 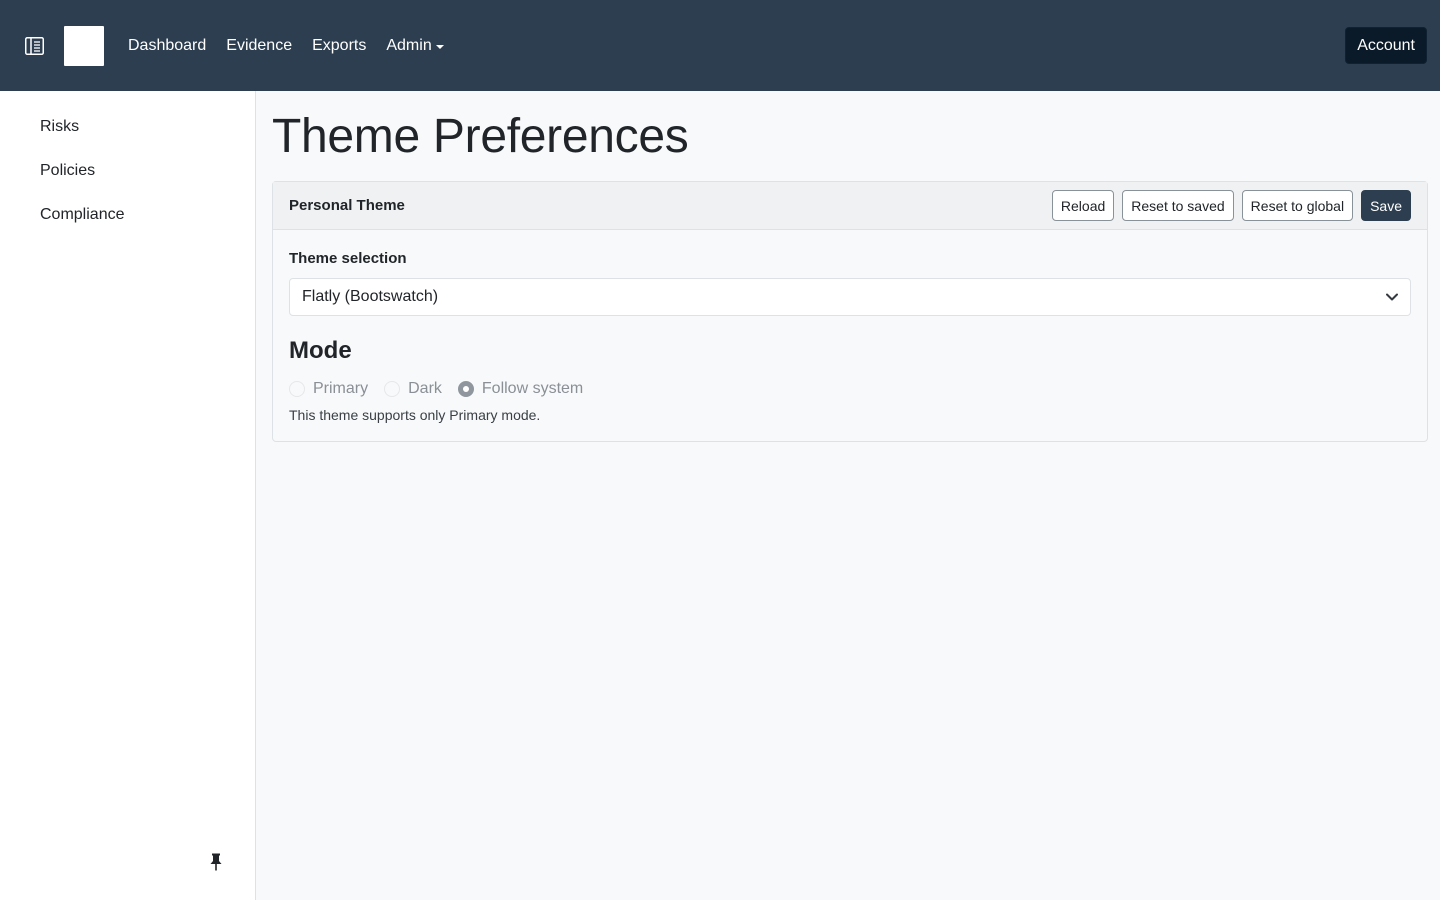 I want to click on brand-logo, so click(x=84, y=45).